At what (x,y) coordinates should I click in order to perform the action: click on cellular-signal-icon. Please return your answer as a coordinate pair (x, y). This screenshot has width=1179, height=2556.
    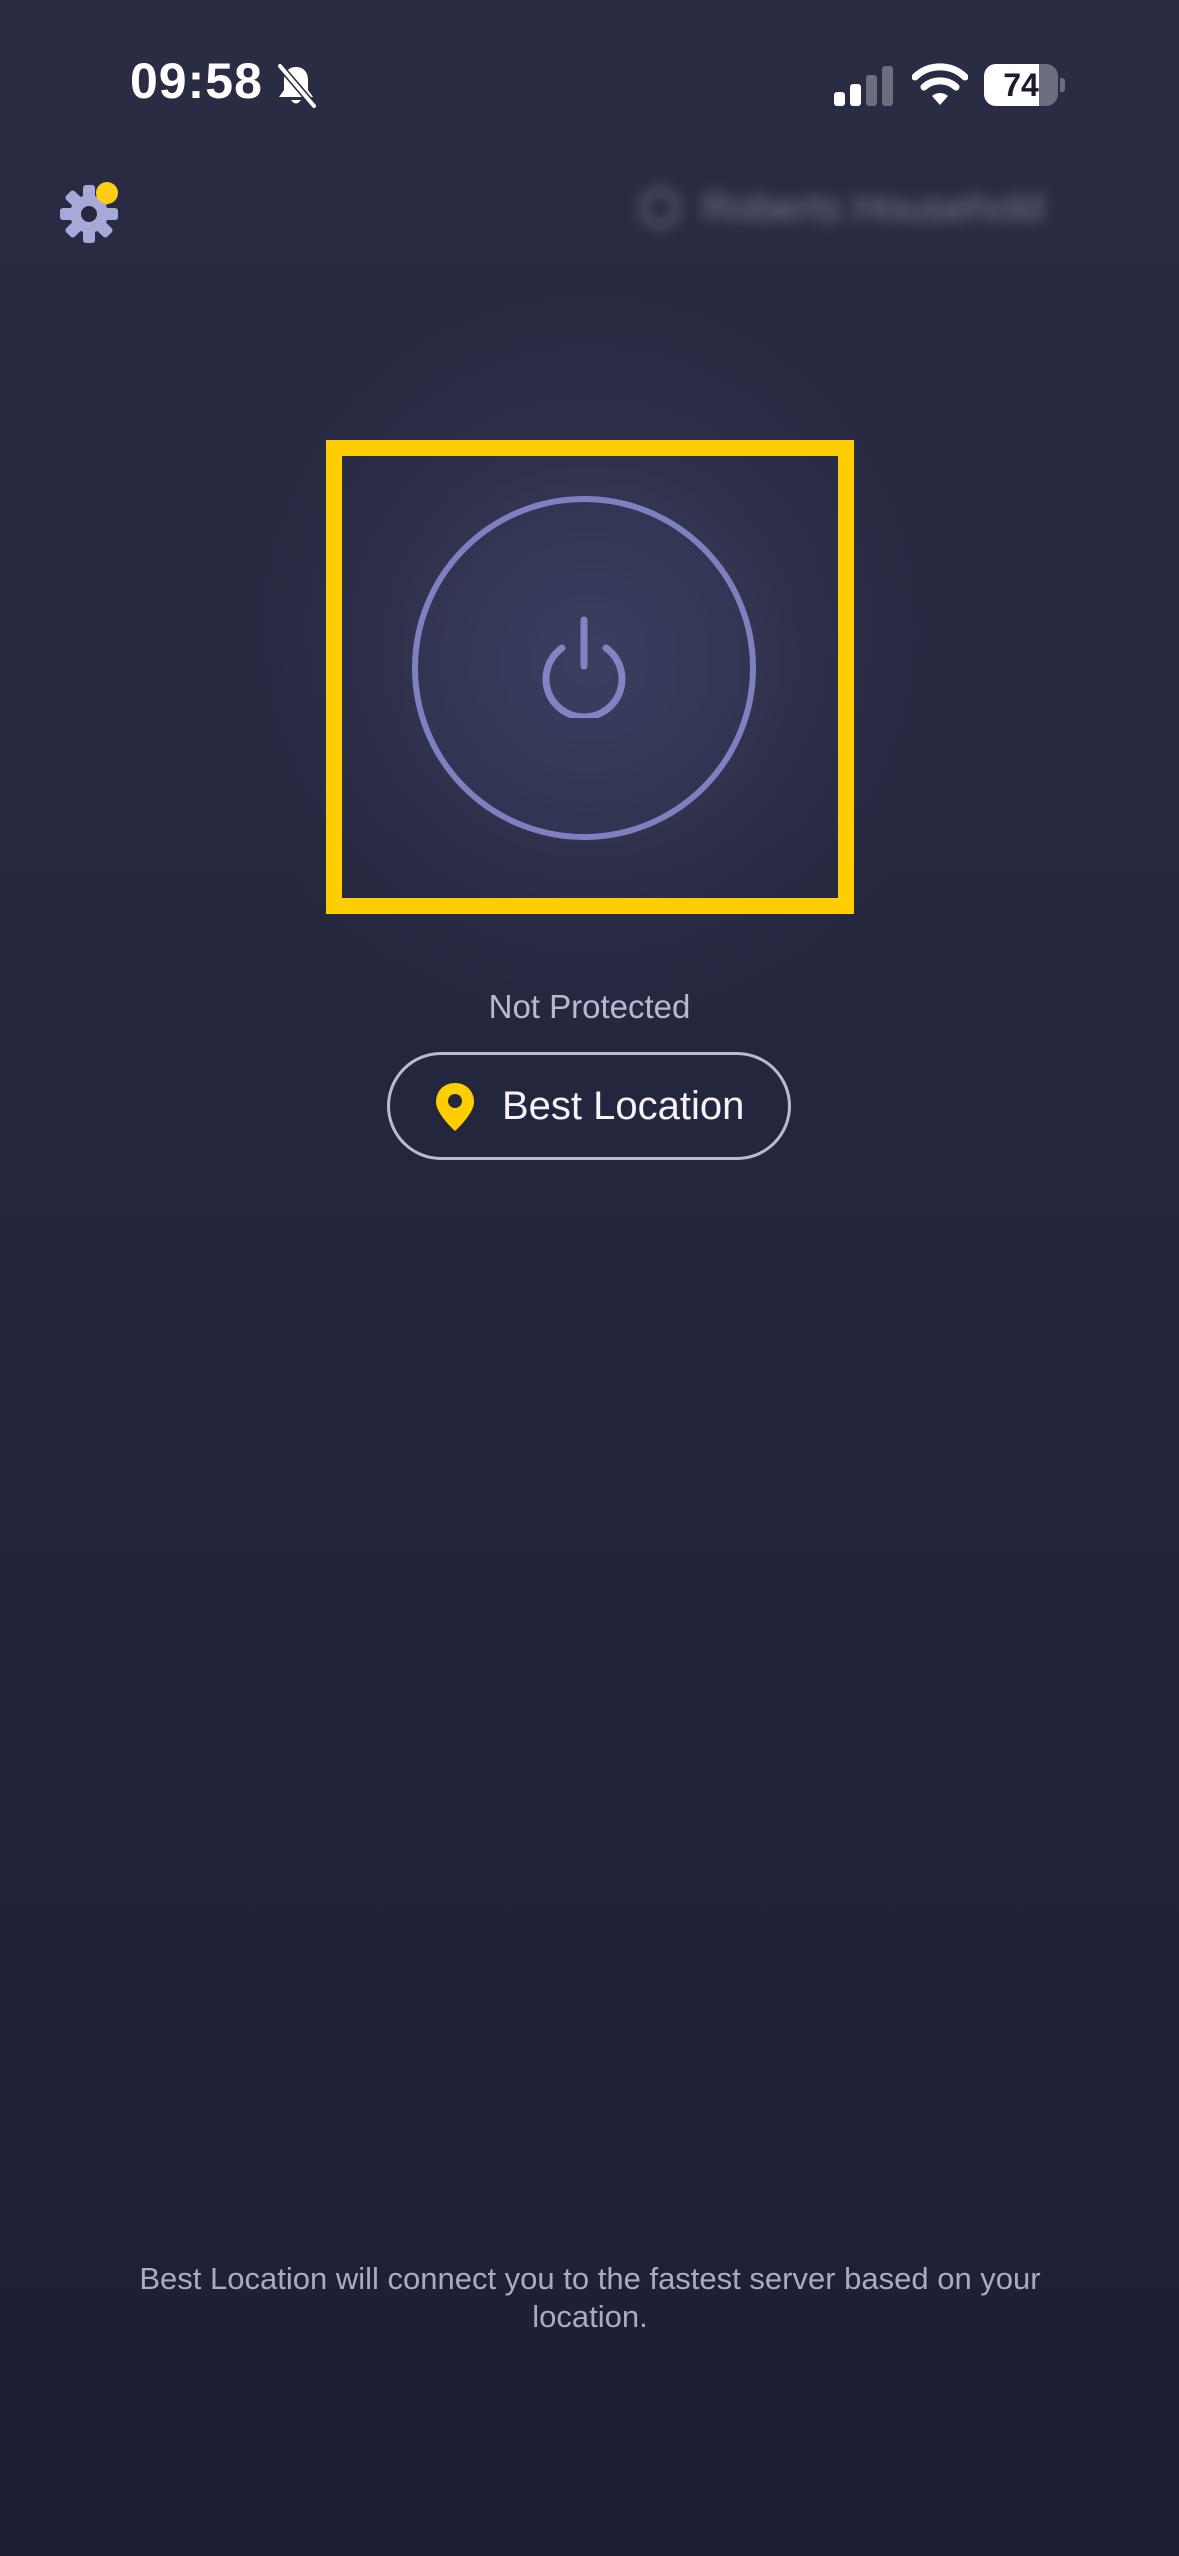
    Looking at the image, I should click on (863, 86).